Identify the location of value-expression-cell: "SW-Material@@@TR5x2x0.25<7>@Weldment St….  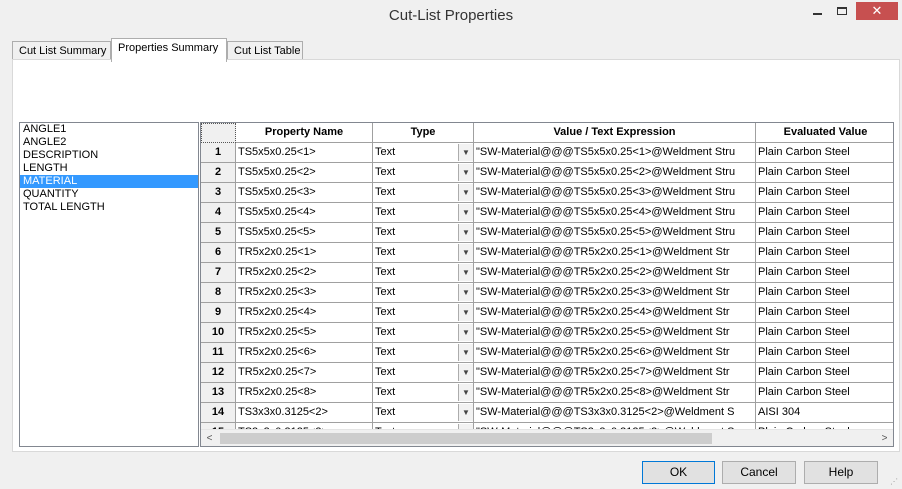
(615, 373).